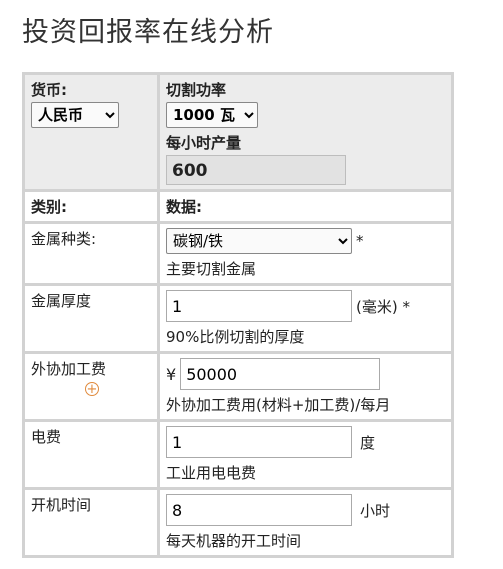 The width and height of the screenshot is (503, 569). I want to click on metal-type-row: 金属种类: 碳钢/铁 * 主要切割金属, so click(238, 253).